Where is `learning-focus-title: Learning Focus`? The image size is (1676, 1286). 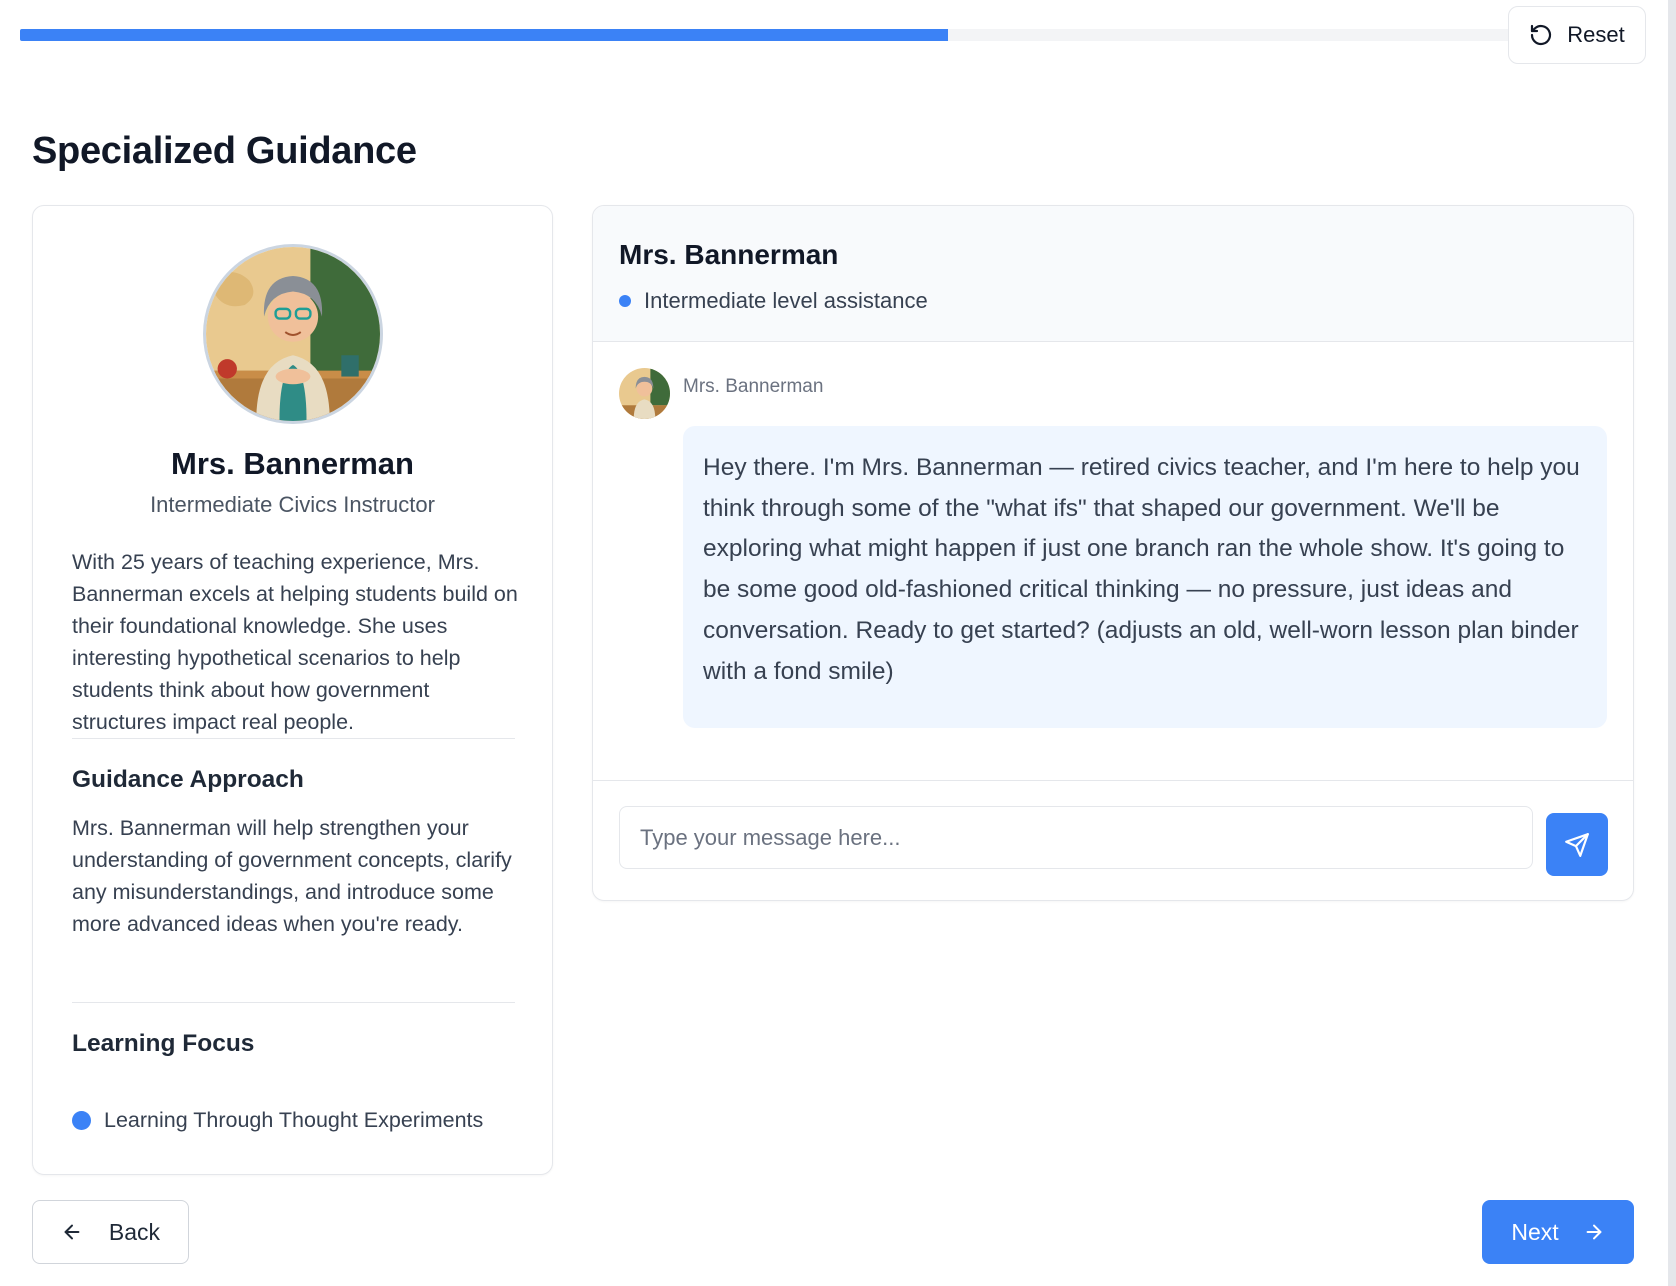
learning-focus-title: Learning Focus is located at coordinates (163, 1043).